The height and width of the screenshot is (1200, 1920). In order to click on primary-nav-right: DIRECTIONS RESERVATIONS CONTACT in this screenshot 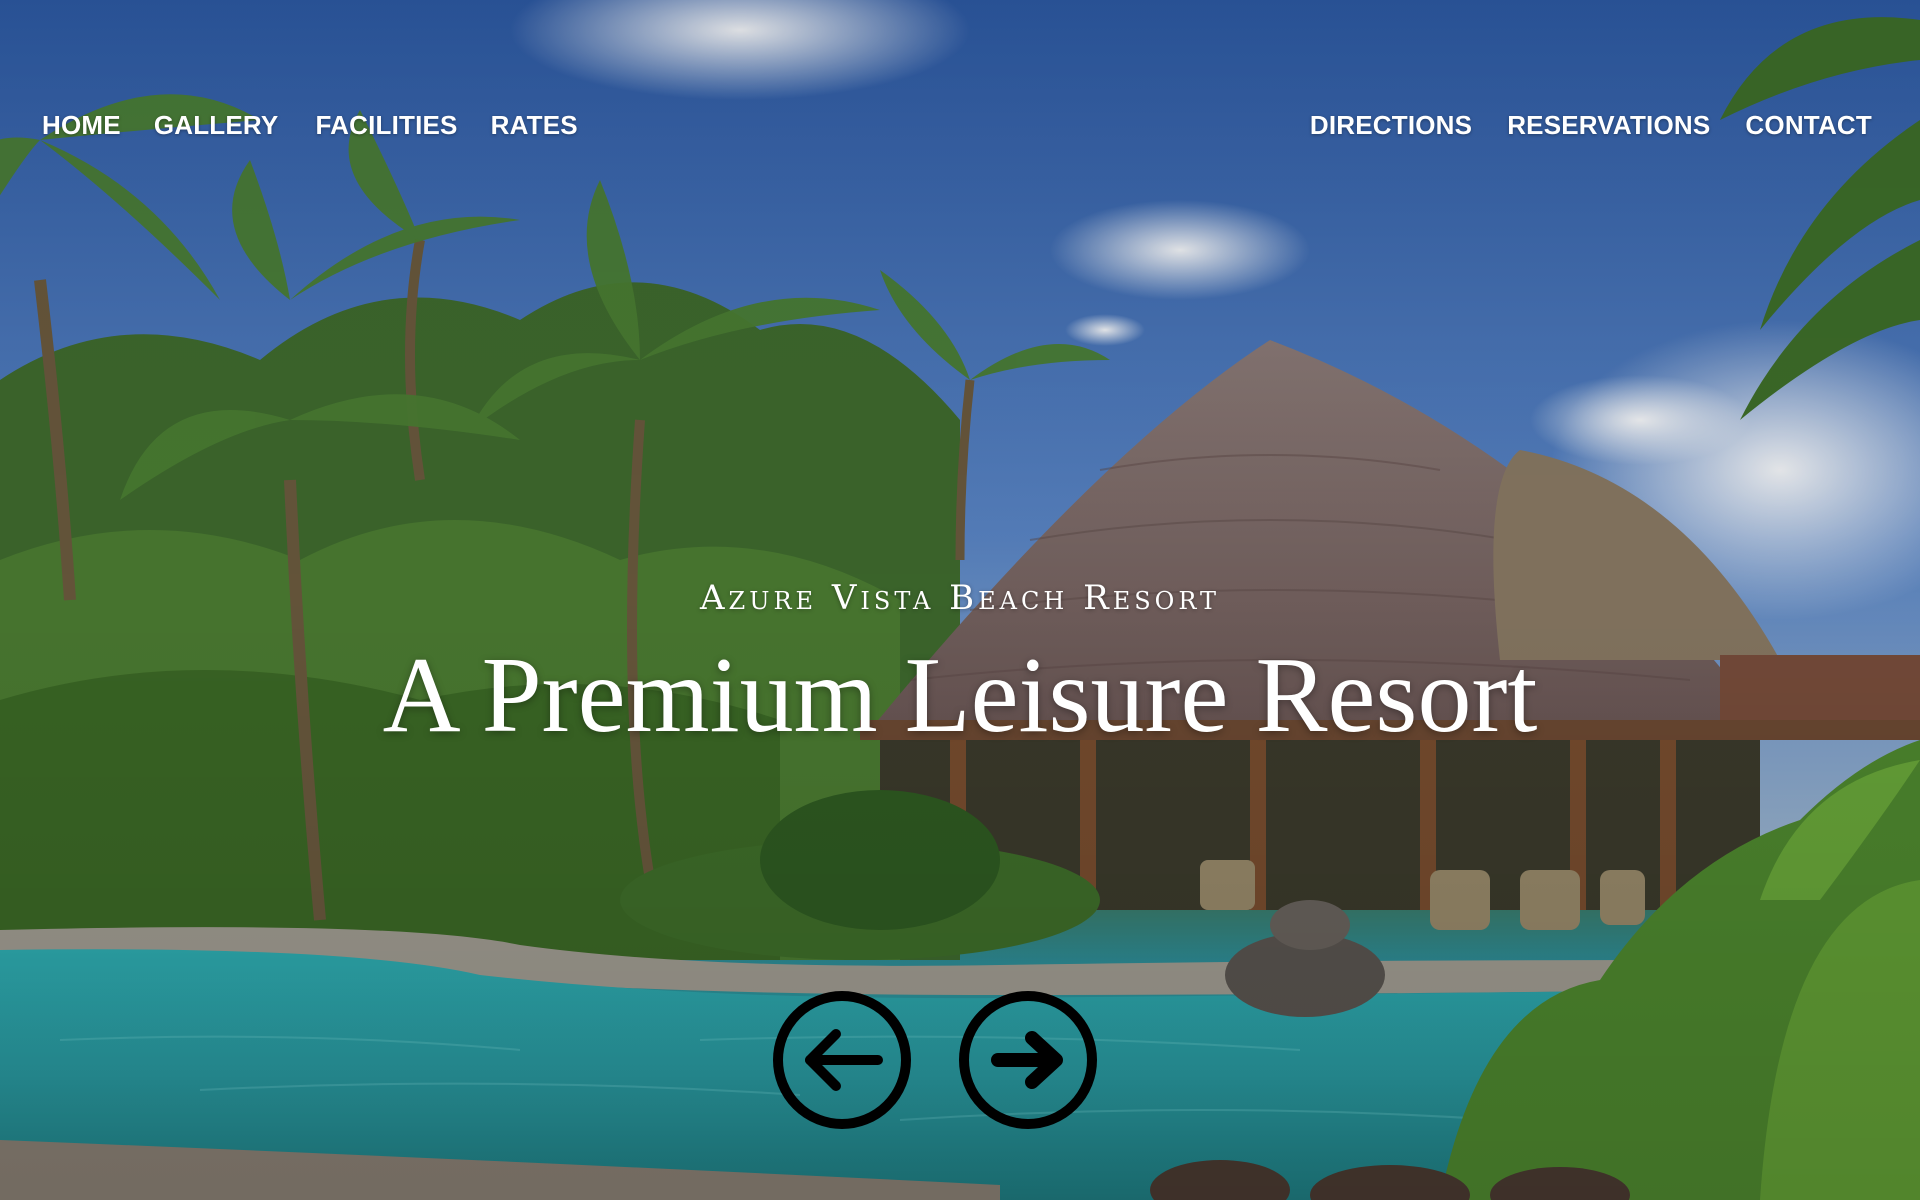, I will do `click(1591, 125)`.